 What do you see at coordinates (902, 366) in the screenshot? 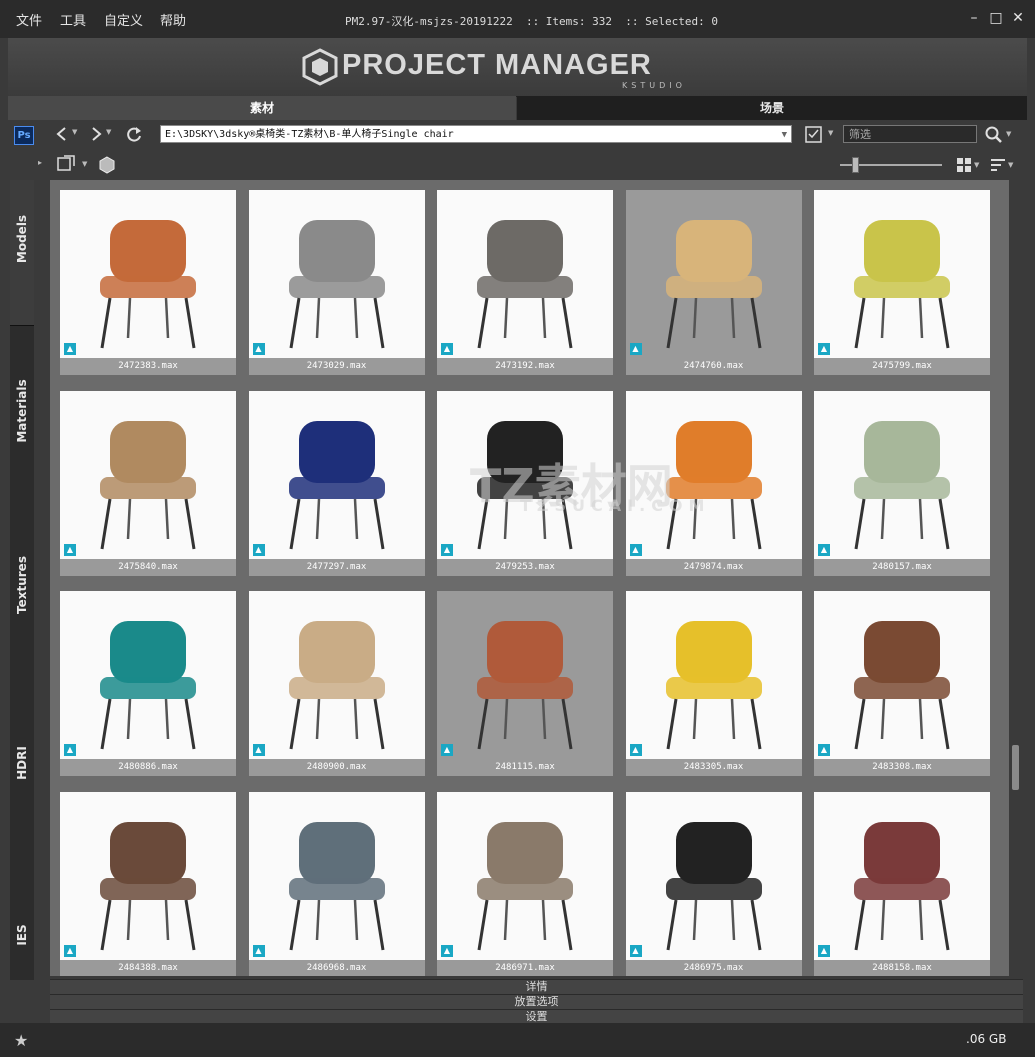
I see `asset-filename: 2475799.max` at bounding box center [902, 366].